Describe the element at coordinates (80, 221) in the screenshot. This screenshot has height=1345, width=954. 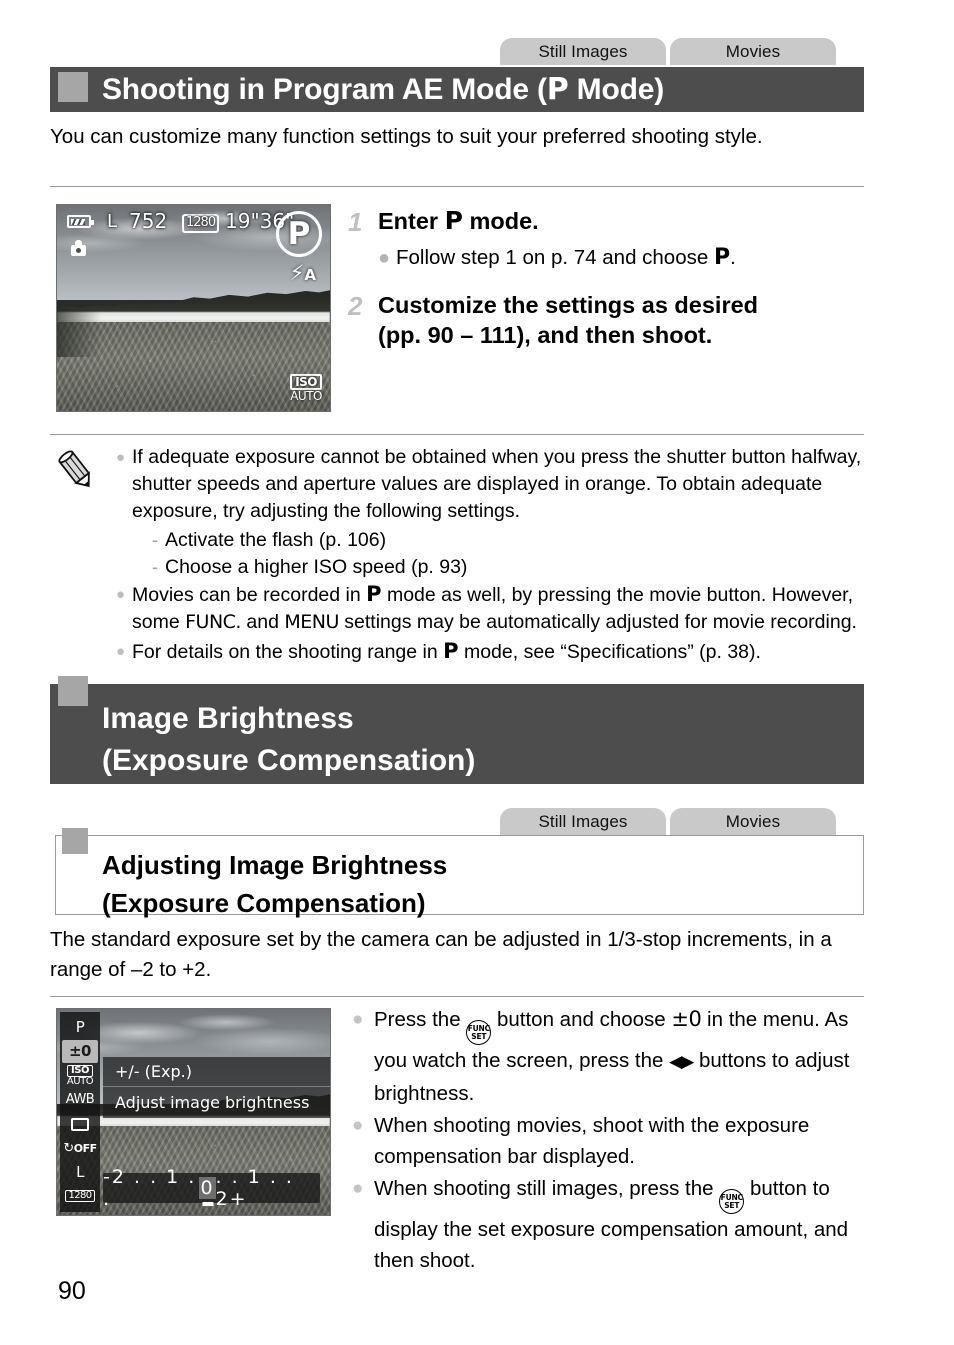
I see `battery-icon` at that location.